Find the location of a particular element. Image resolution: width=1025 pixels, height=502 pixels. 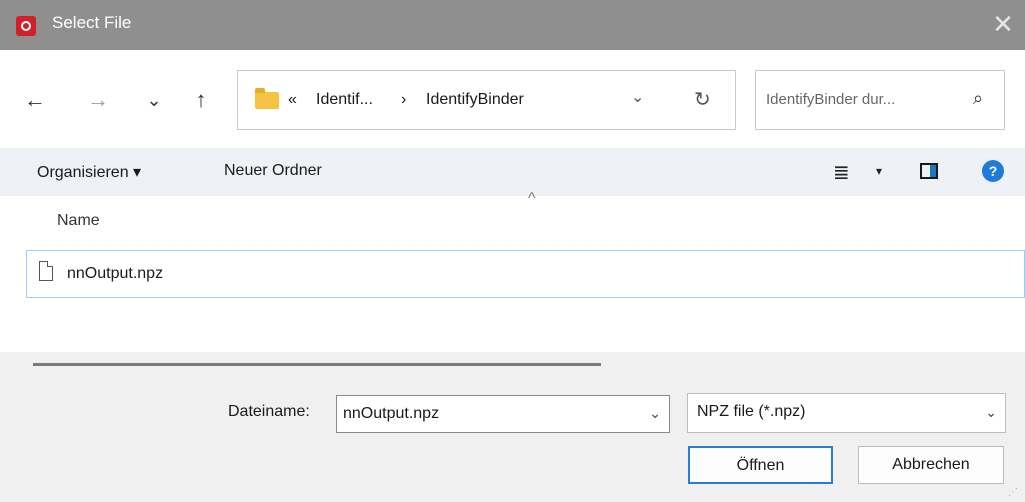

refresh-icon: ↻ is located at coordinates (702, 99).